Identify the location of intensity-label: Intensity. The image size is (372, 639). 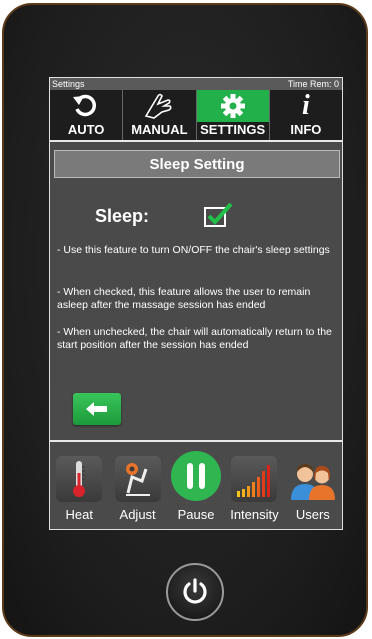
(254, 514).